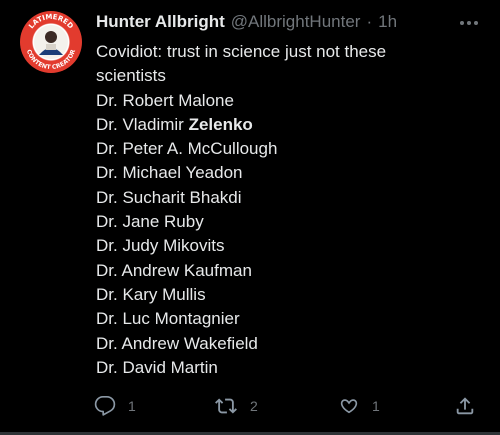  What do you see at coordinates (291, 125) in the screenshot?
I see `list-item: Dr. Vladimir Zelenko` at bounding box center [291, 125].